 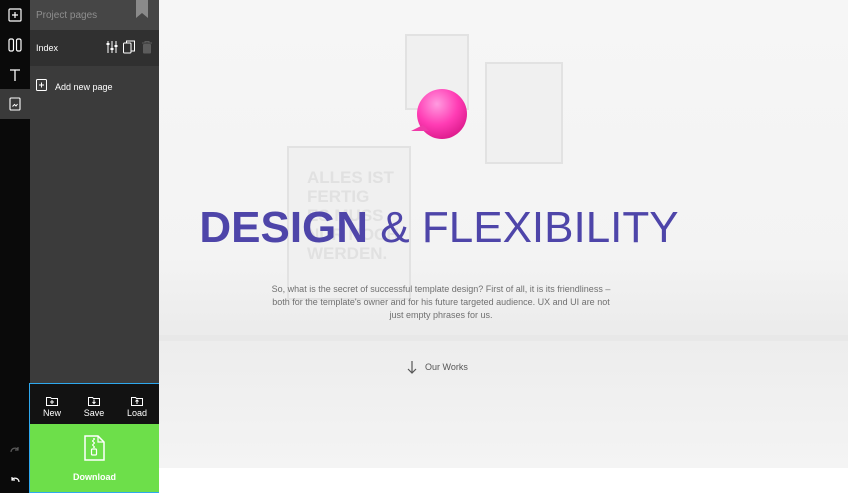 I want to click on zip-file-icon, so click(x=94, y=448).